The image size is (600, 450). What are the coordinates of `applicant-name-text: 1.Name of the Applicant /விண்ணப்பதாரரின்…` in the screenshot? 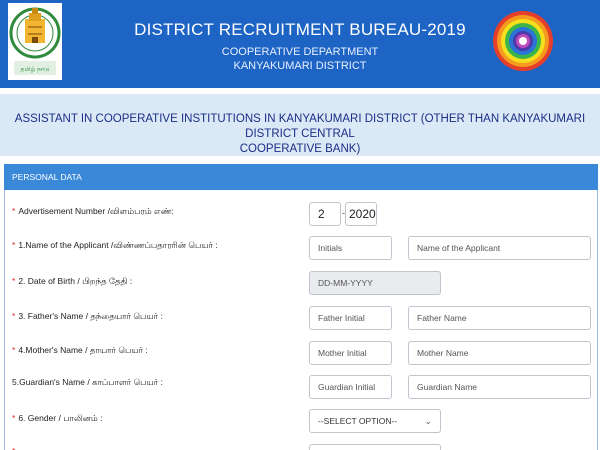 It's located at (118, 245).